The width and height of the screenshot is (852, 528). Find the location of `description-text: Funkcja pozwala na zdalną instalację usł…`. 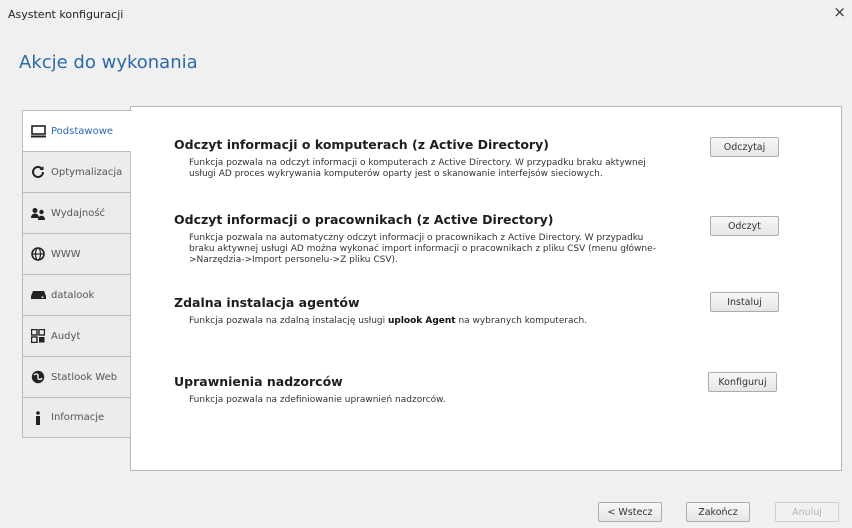

description-text: Funkcja pozwala na zdalną instalację usł… is located at coordinates (288, 321).